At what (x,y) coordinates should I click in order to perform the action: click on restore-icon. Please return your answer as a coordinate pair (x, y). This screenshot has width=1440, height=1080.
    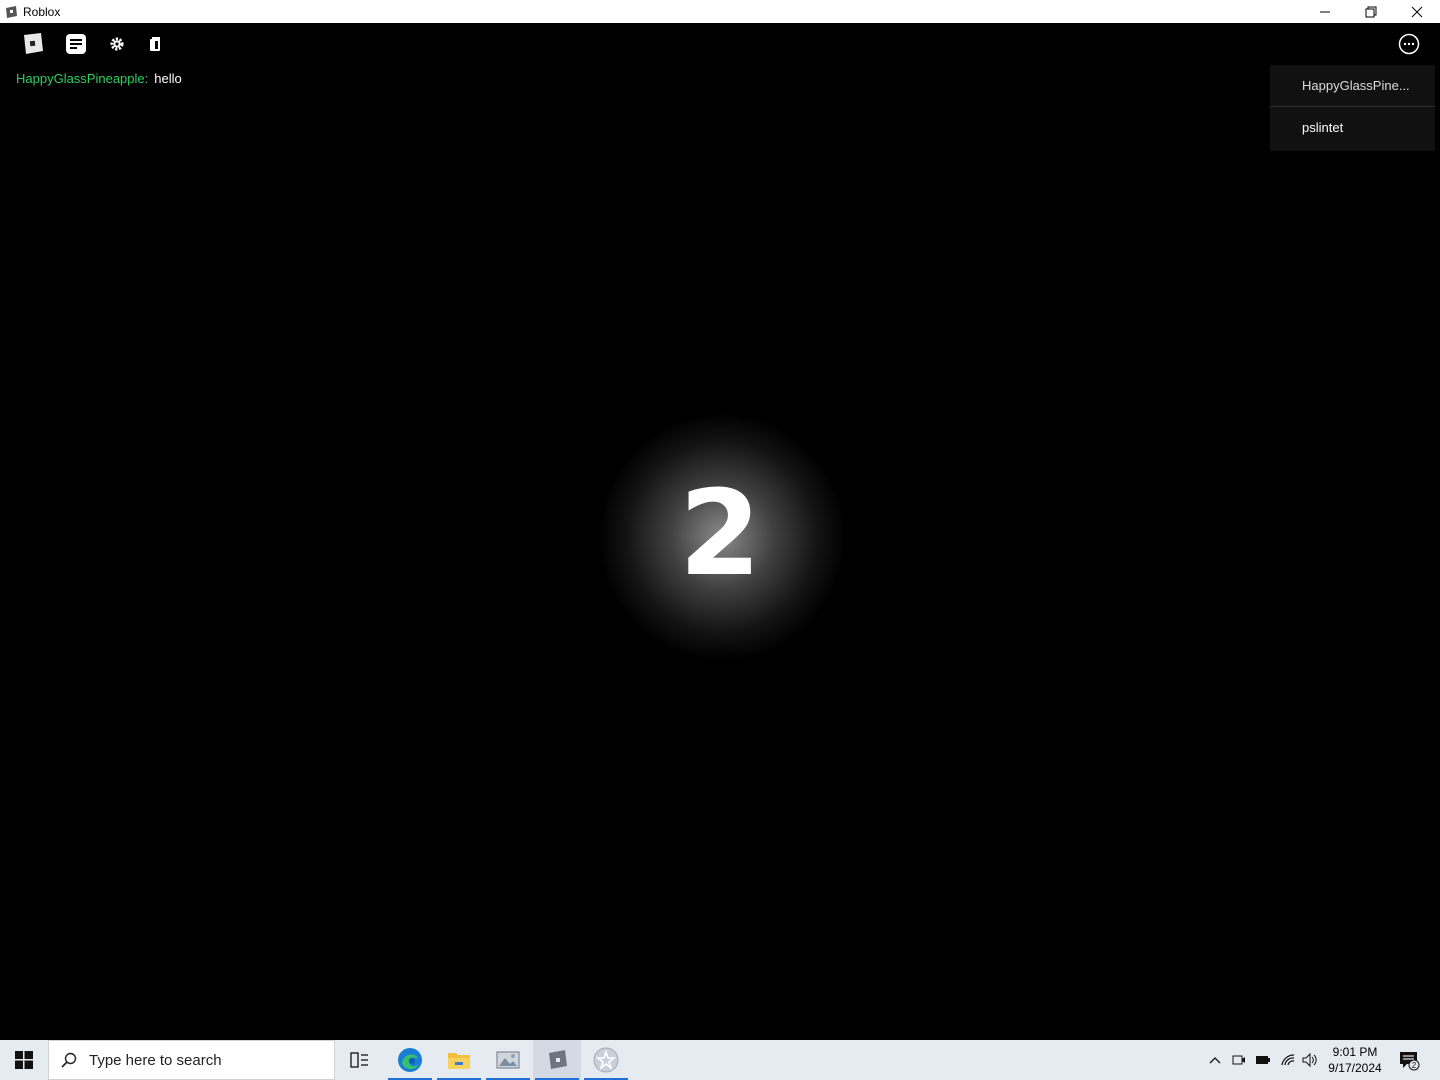
    Looking at the image, I should click on (1371, 11).